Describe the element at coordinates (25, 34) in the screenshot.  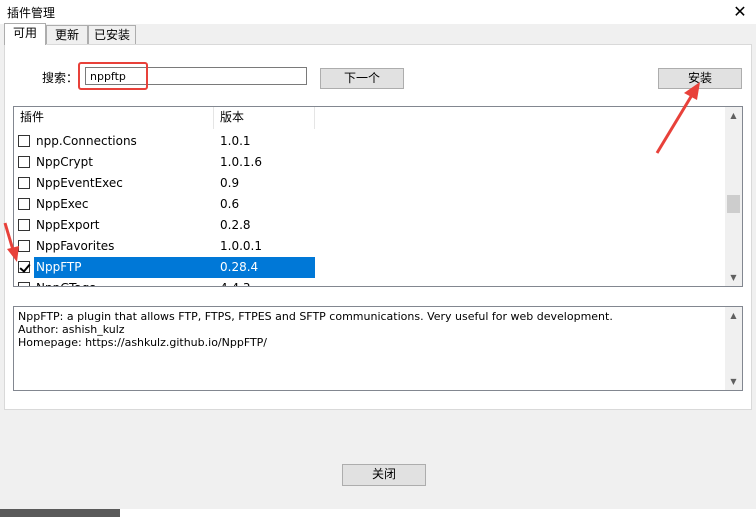
I see `tab-available: 可用` at that location.